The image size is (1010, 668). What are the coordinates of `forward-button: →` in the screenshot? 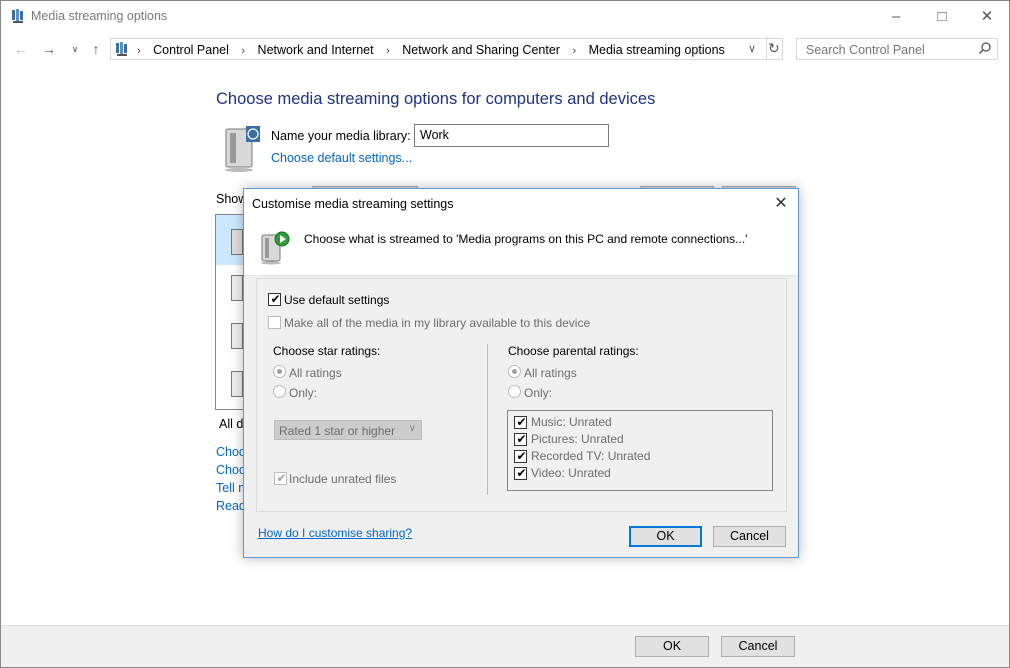 It's located at (49, 49).